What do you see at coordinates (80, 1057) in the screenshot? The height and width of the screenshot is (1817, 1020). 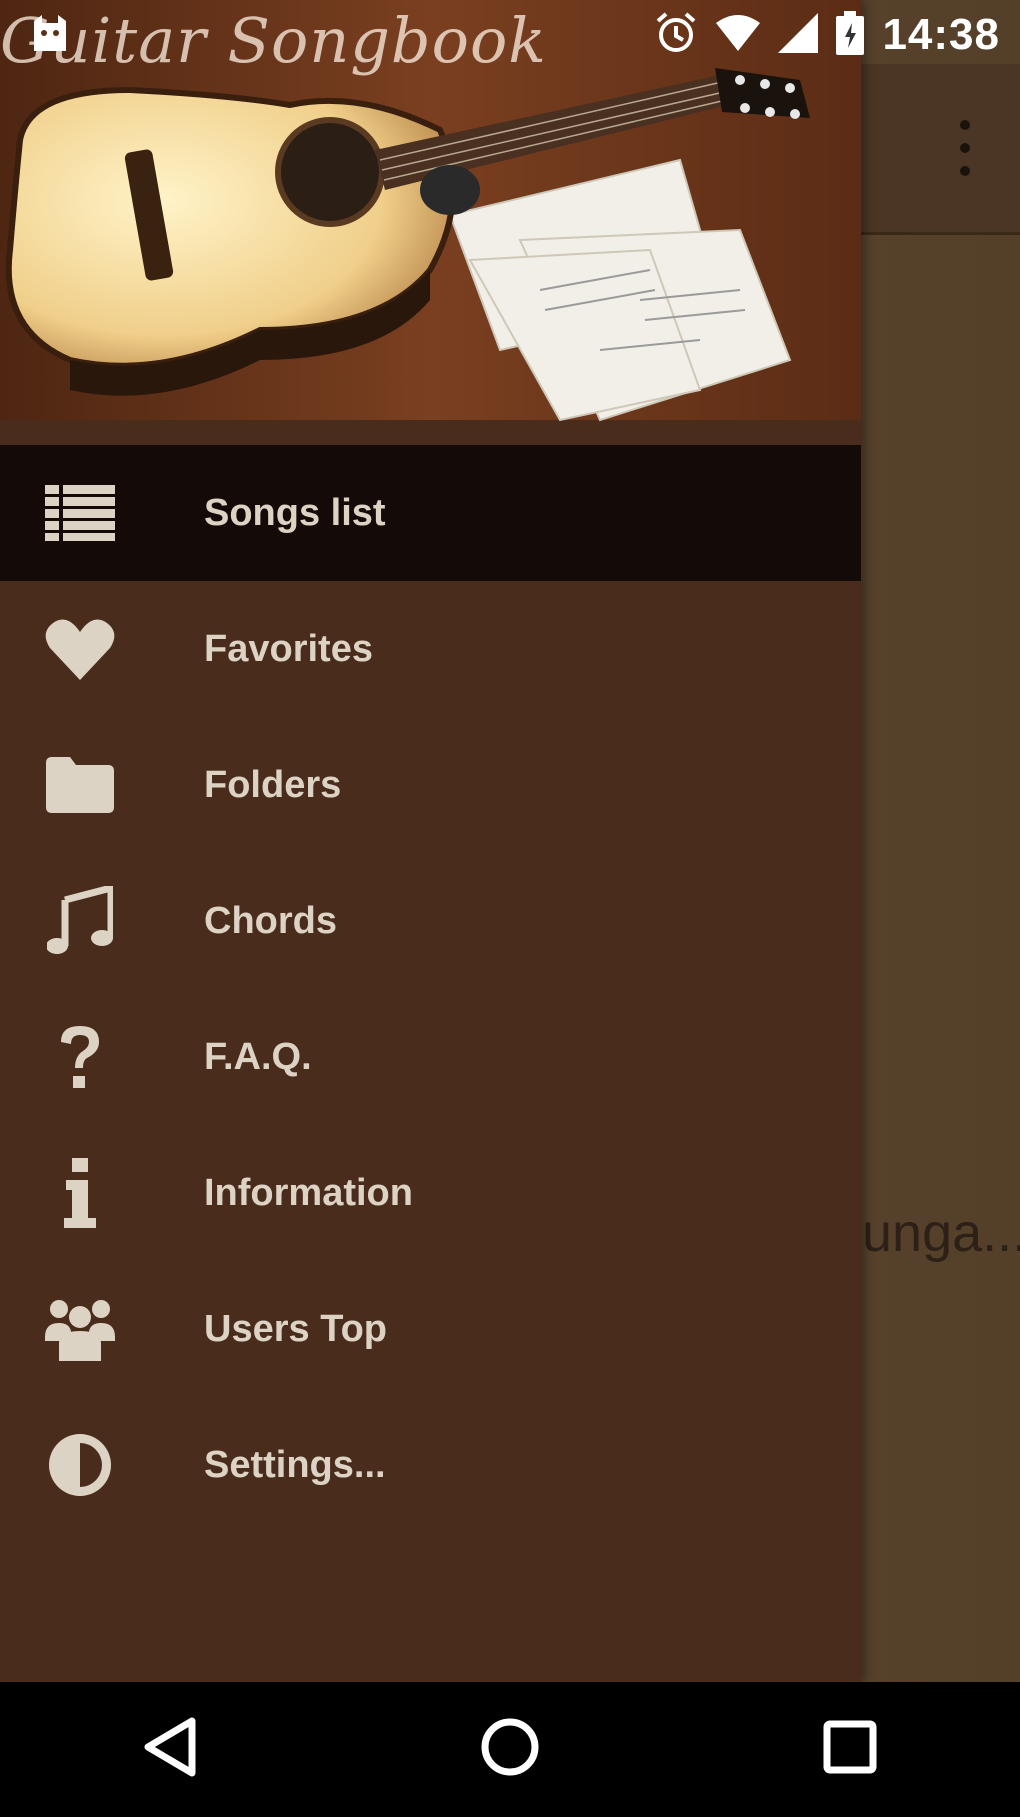 I see `question-icon` at bounding box center [80, 1057].